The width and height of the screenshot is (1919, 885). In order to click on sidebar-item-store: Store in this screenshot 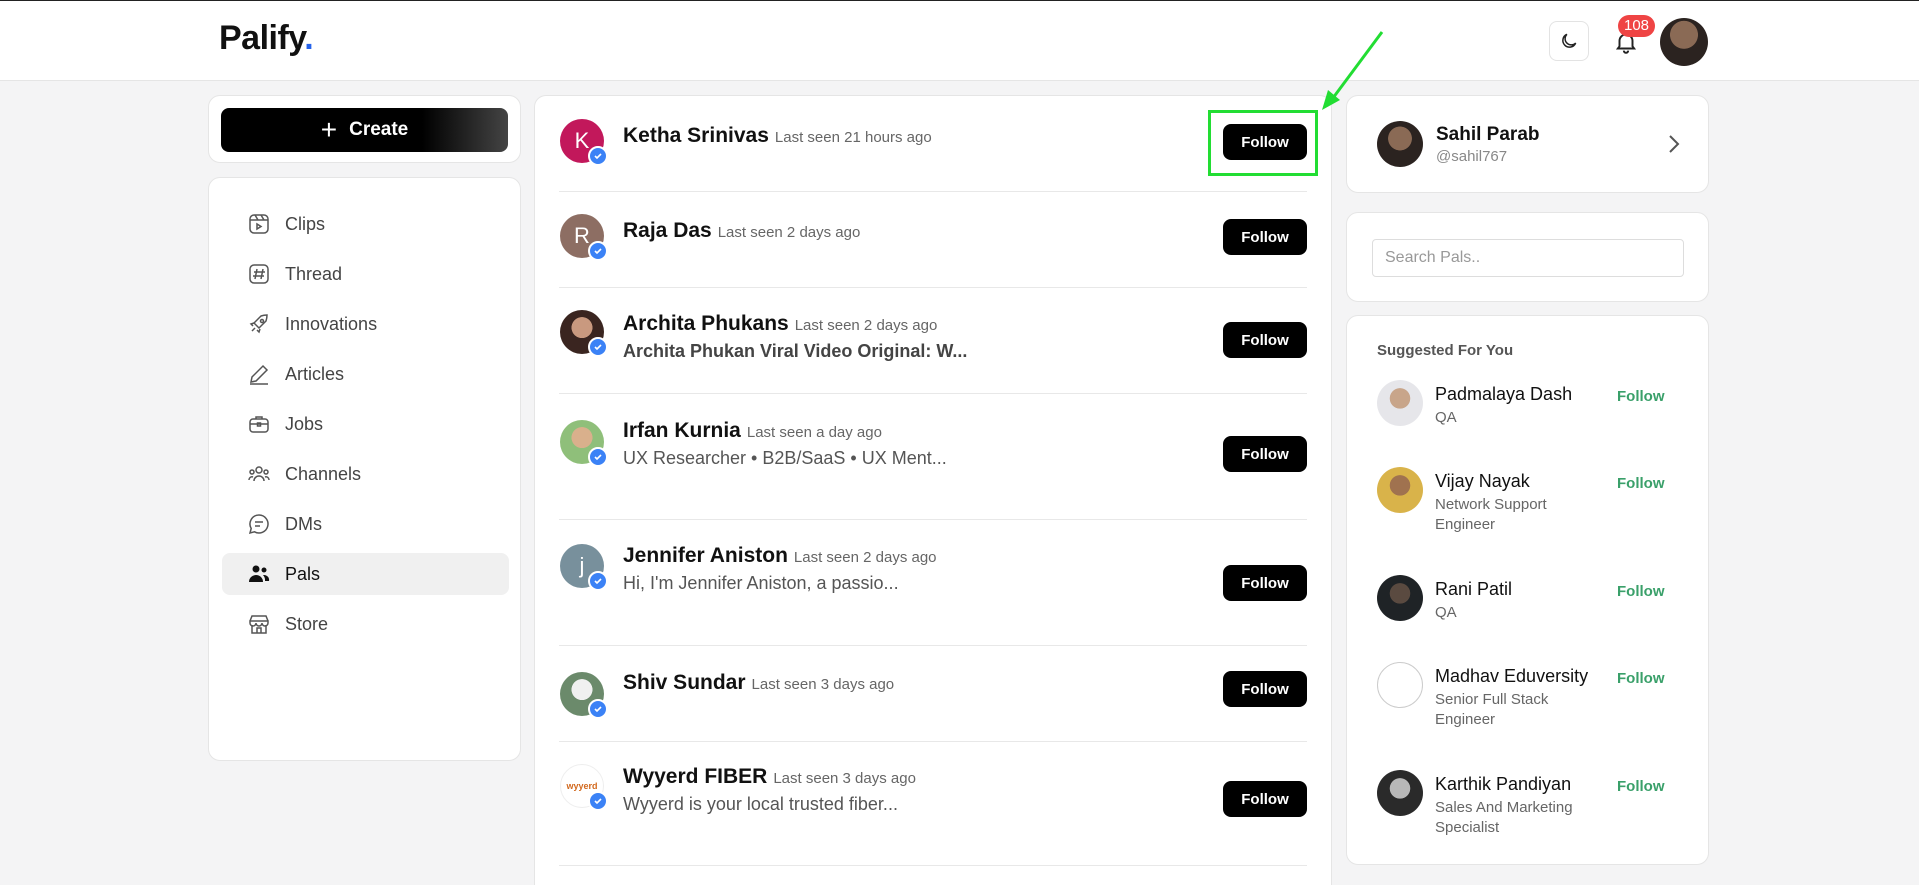, I will do `click(365, 624)`.